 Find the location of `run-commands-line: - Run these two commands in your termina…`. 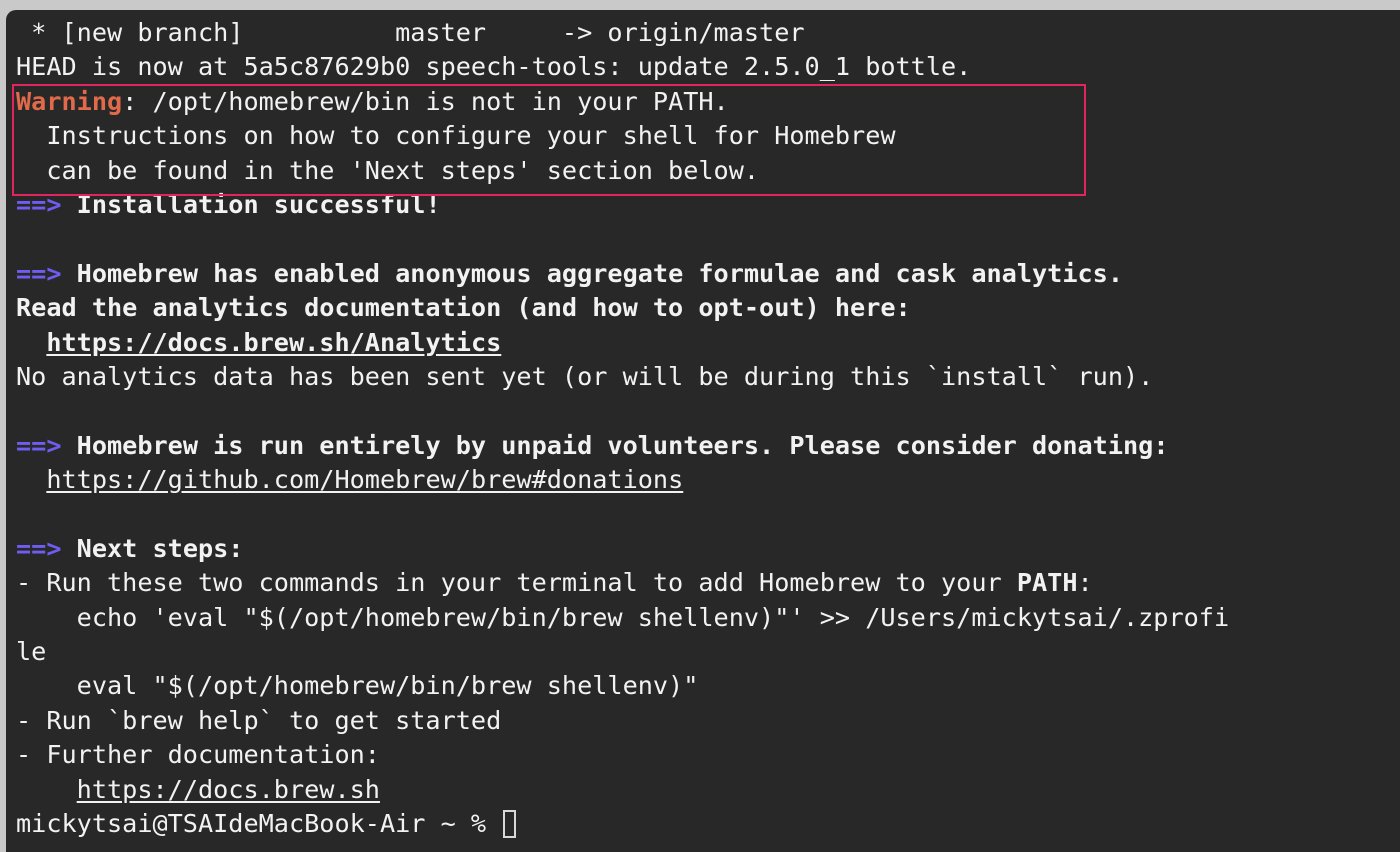

run-commands-line: - Run these two commands in your termina… is located at coordinates (708, 583).